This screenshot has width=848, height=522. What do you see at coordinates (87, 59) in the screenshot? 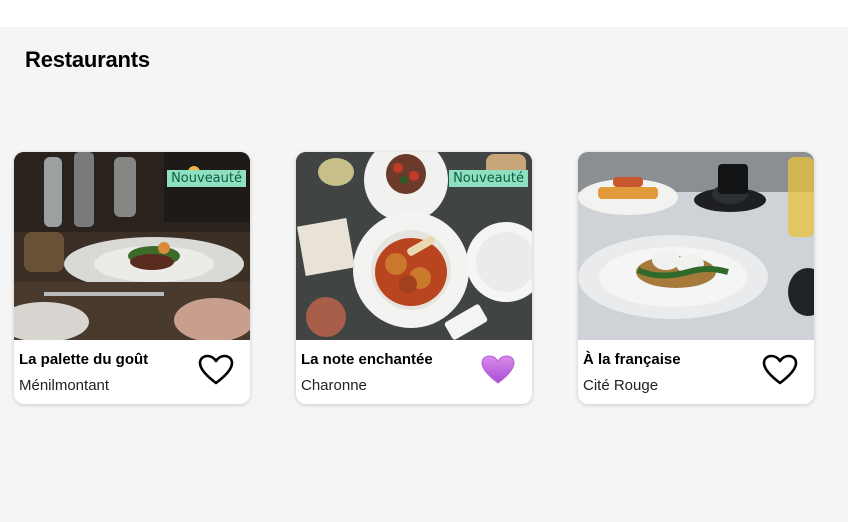
I see `page-title: Restaurants` at bounding box center [87, 59].